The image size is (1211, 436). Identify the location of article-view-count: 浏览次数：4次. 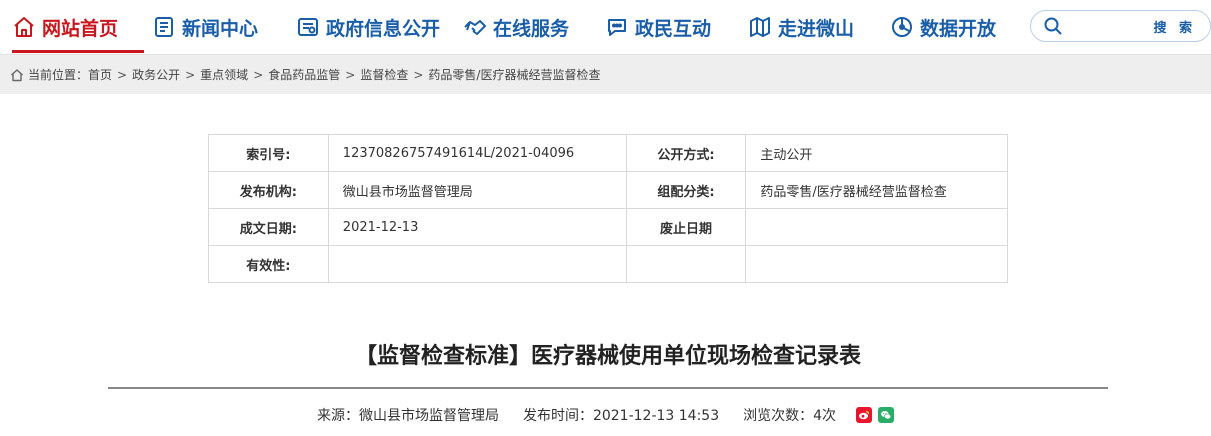
(790, 416).